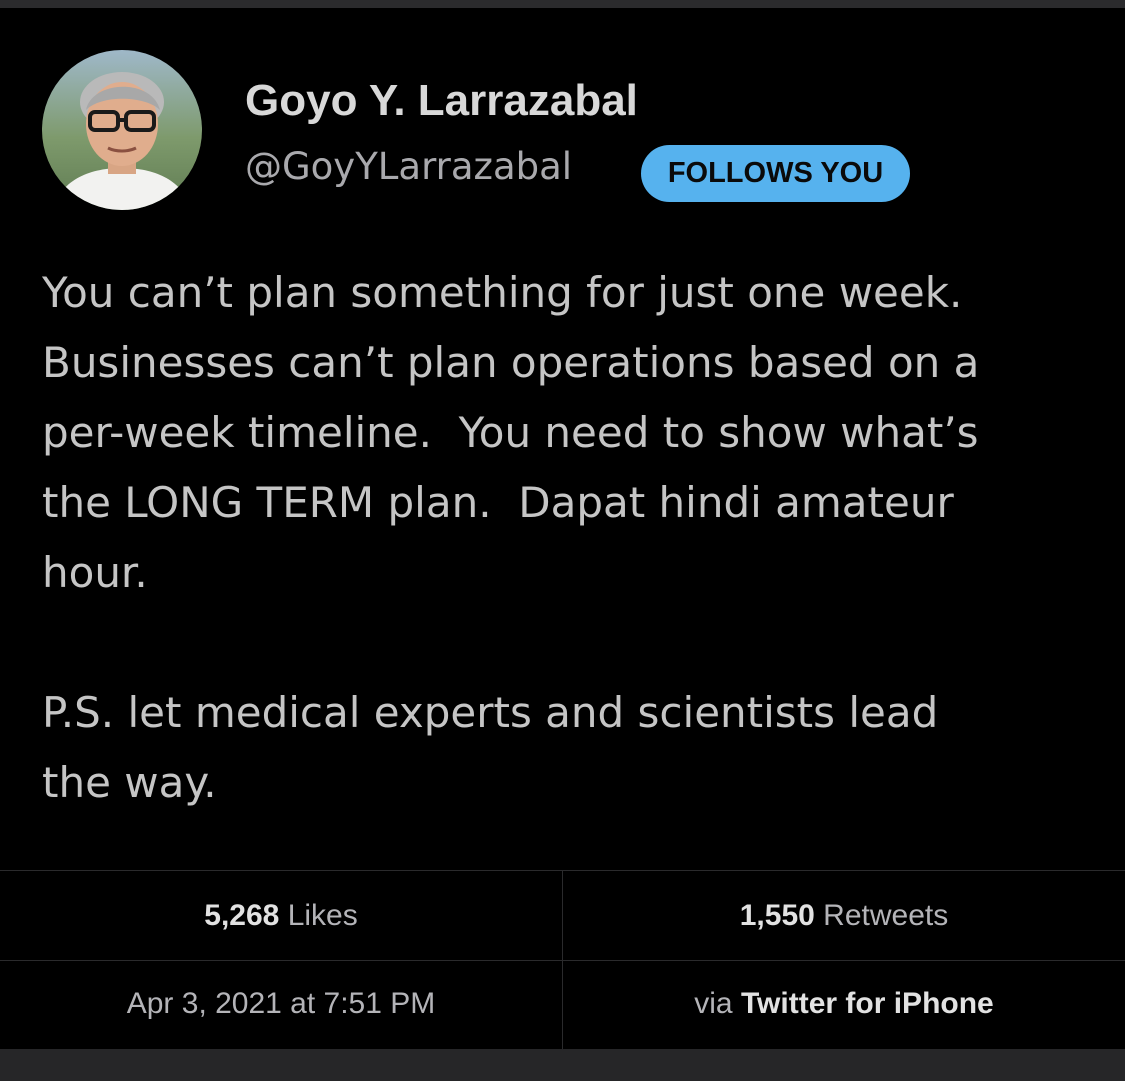  What do you see at coordinates (775, 173) in the screenshot?
I see `follows-you-badge: FOLLOWS YOU` at bounding box center [775, 173].